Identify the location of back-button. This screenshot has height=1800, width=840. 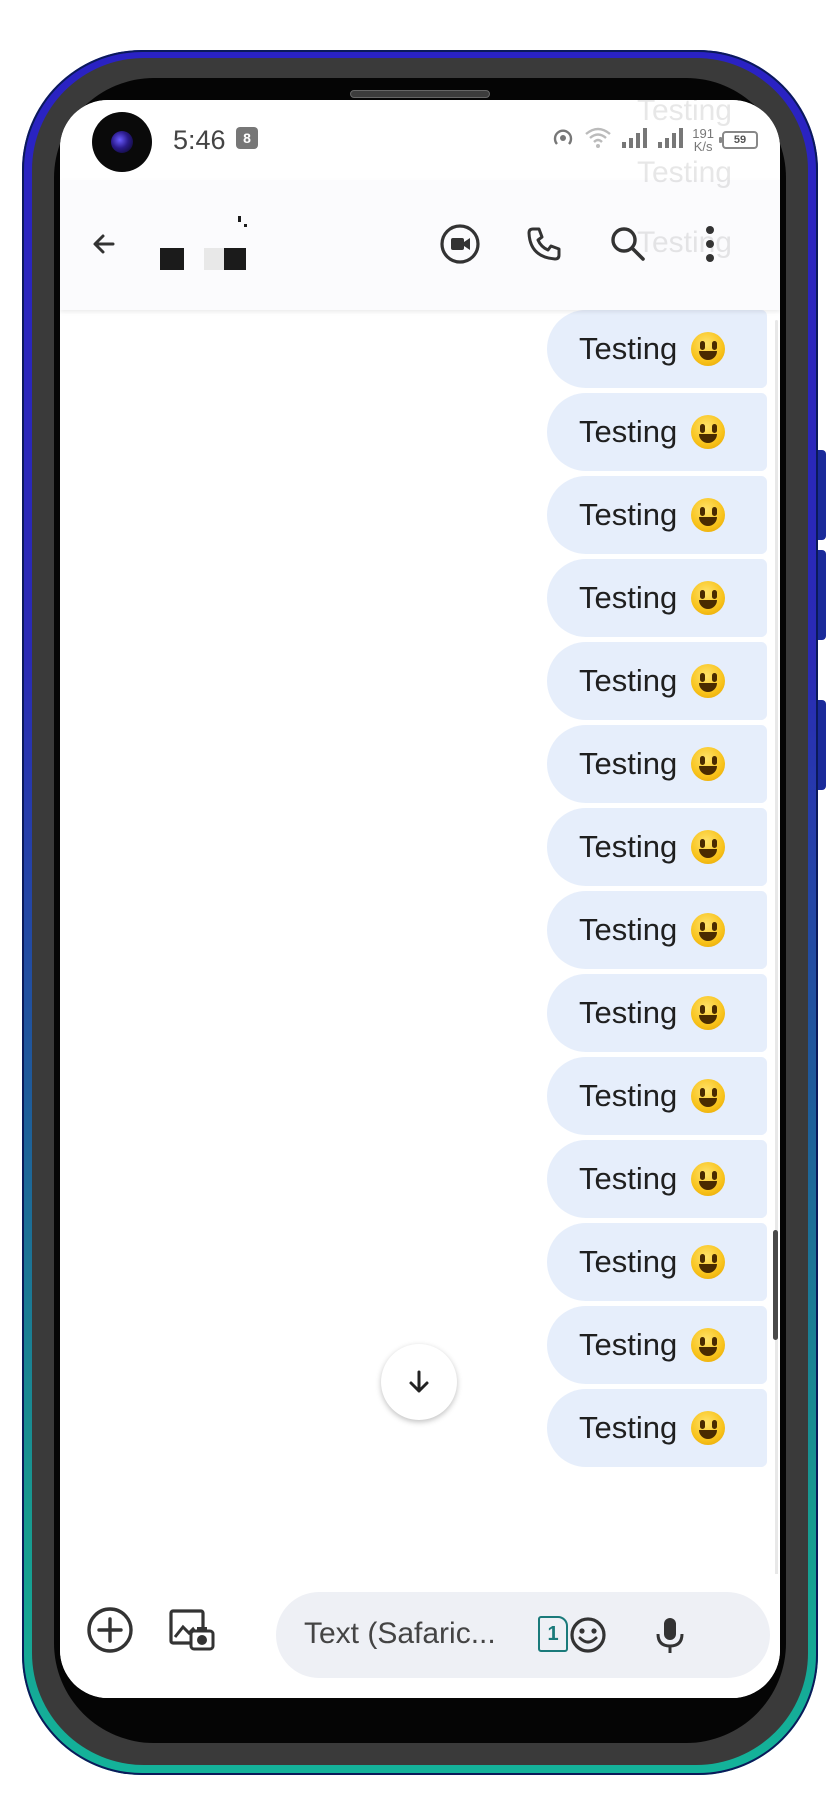
(104, 244).